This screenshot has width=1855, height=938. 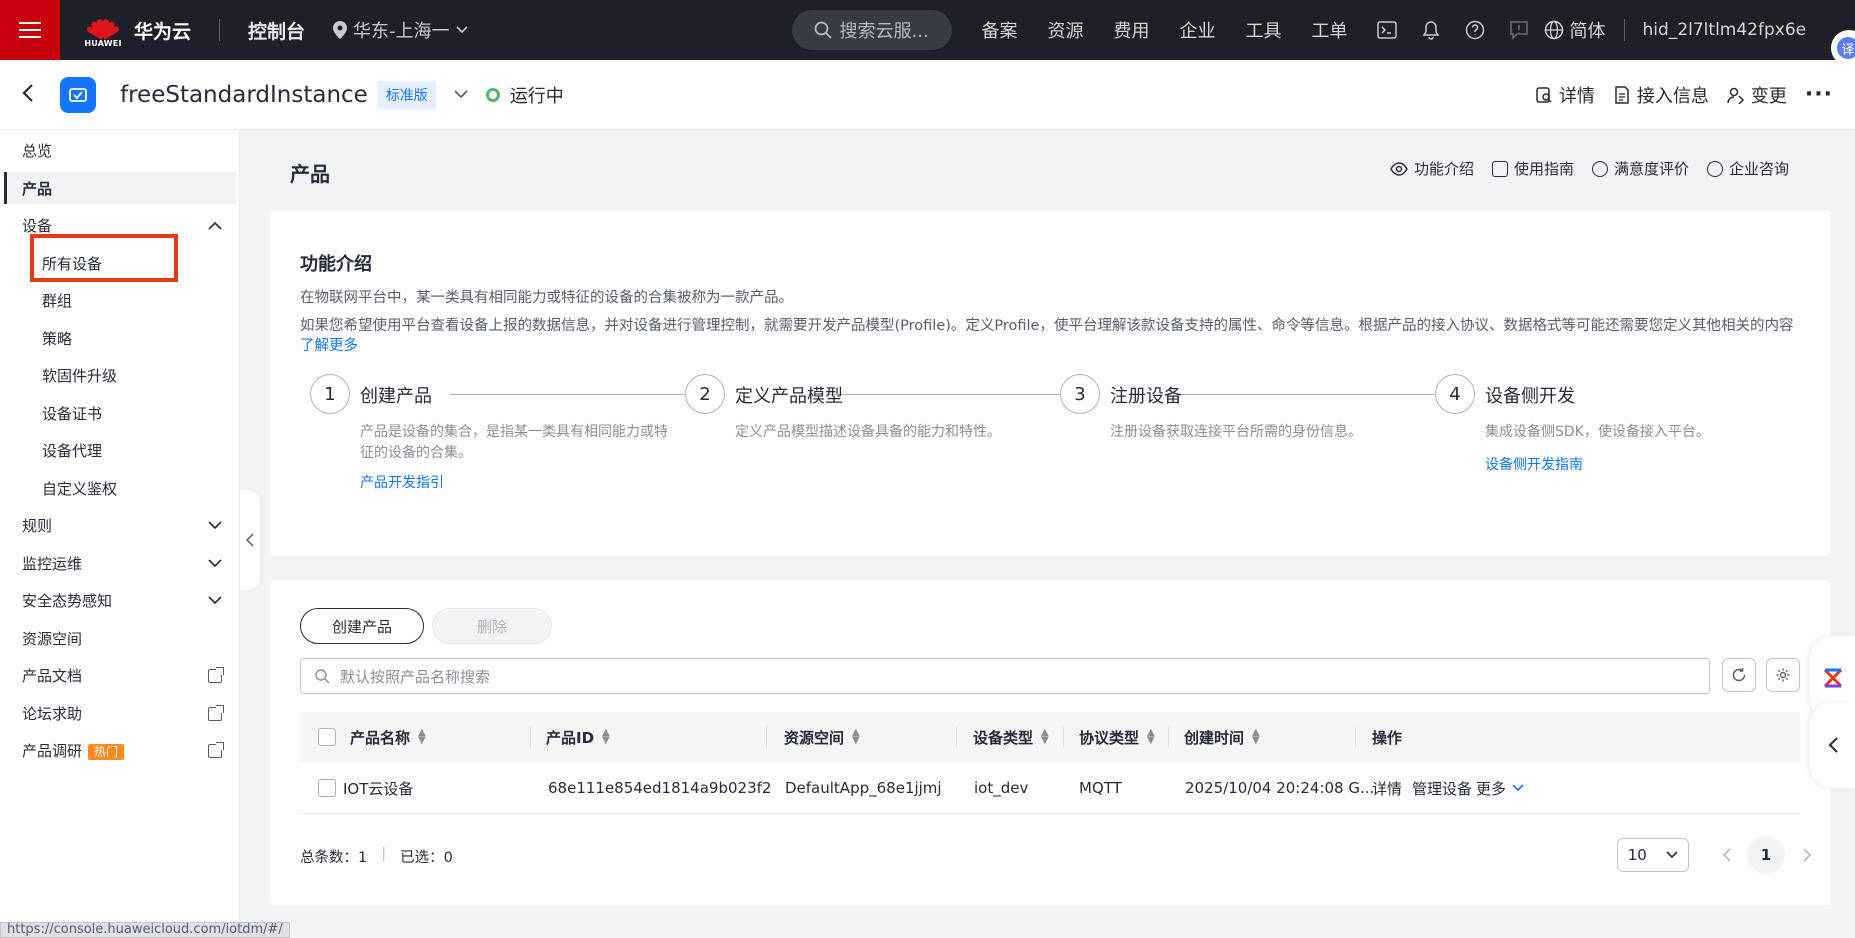 What do you see at coordinates (1565, 95) in the screenshot?
I see `details-button: 详情` at bounding box center [1565, 95].